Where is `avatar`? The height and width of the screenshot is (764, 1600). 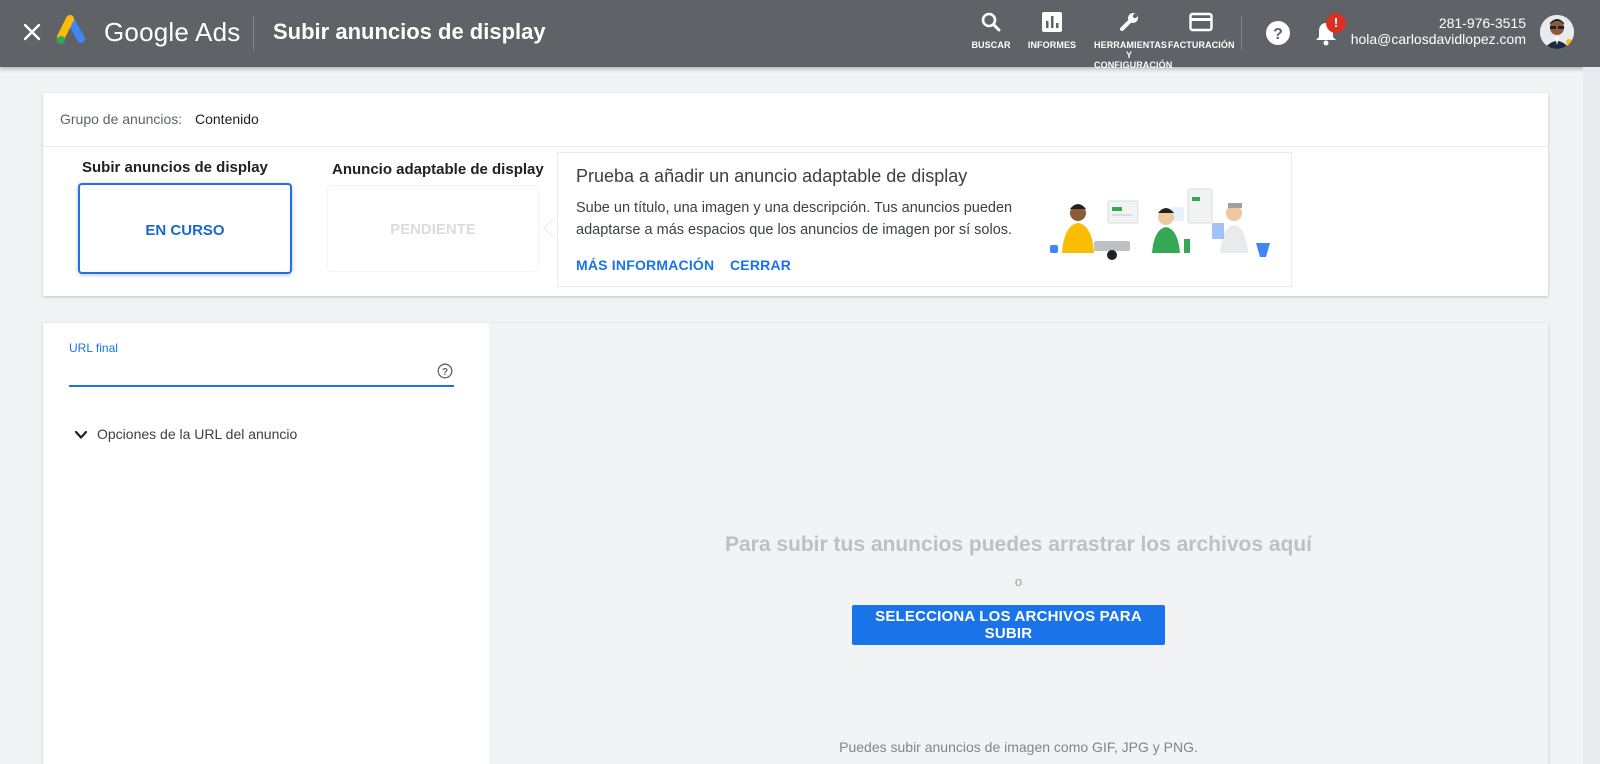
avatar is located at coordinates (1557, 32).